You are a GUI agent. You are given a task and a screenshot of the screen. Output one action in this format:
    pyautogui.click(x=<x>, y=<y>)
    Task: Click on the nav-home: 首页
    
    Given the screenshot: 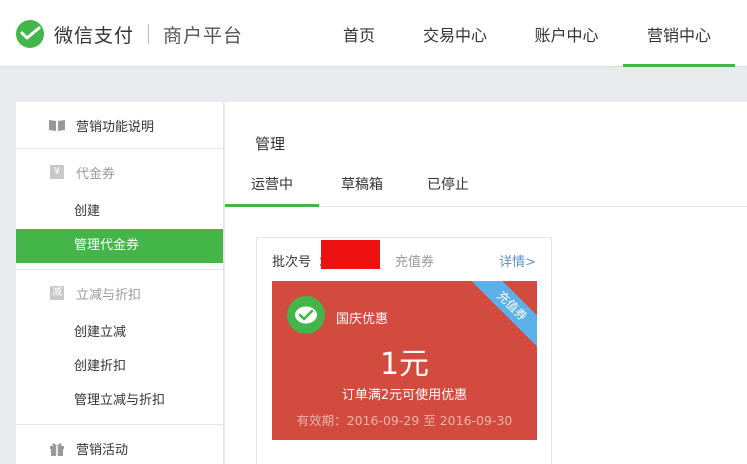 What is the action you would take?
    pyautogui.click(x=359, y=33)
    